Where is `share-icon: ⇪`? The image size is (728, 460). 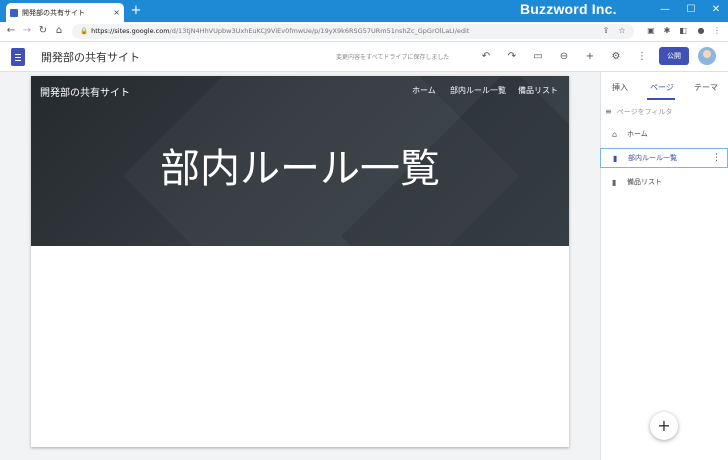 share-icon: ⇪ is located at coordinates (606, 31).